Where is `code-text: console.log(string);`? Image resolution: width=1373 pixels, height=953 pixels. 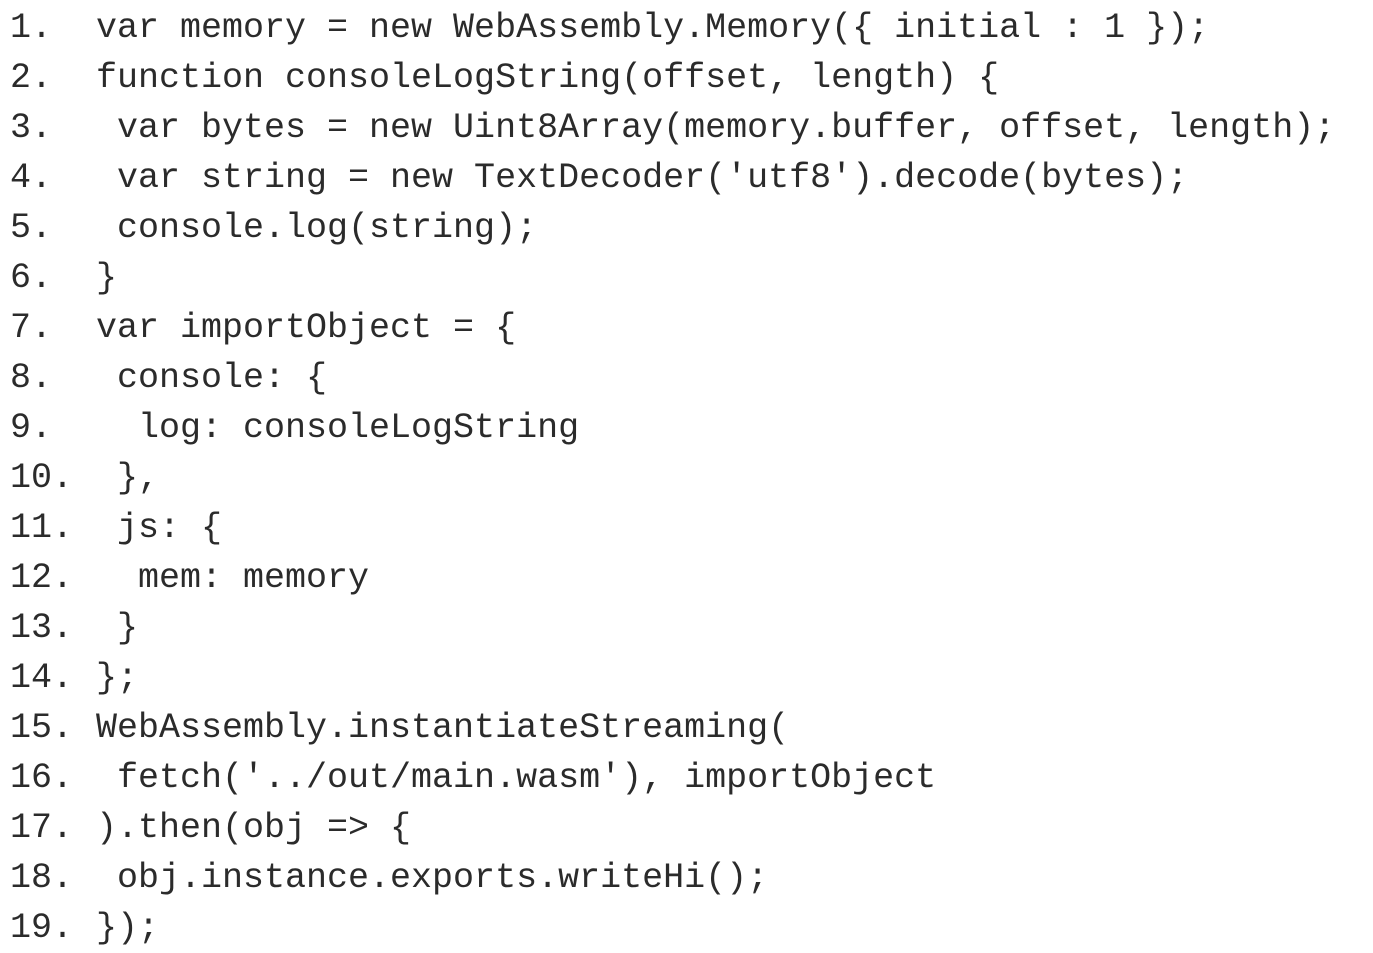
code-text: console.log(string); is located at coordinates (317, 228).